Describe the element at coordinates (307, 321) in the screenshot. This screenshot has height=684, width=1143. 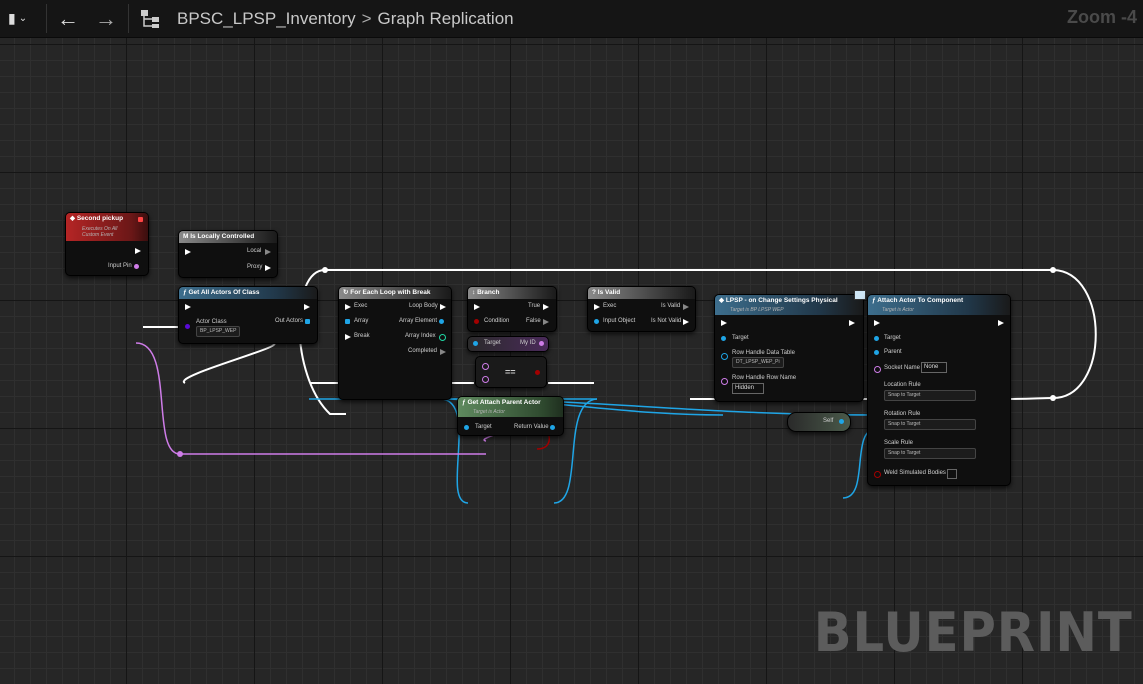
I see `array-out-pin` at that location.